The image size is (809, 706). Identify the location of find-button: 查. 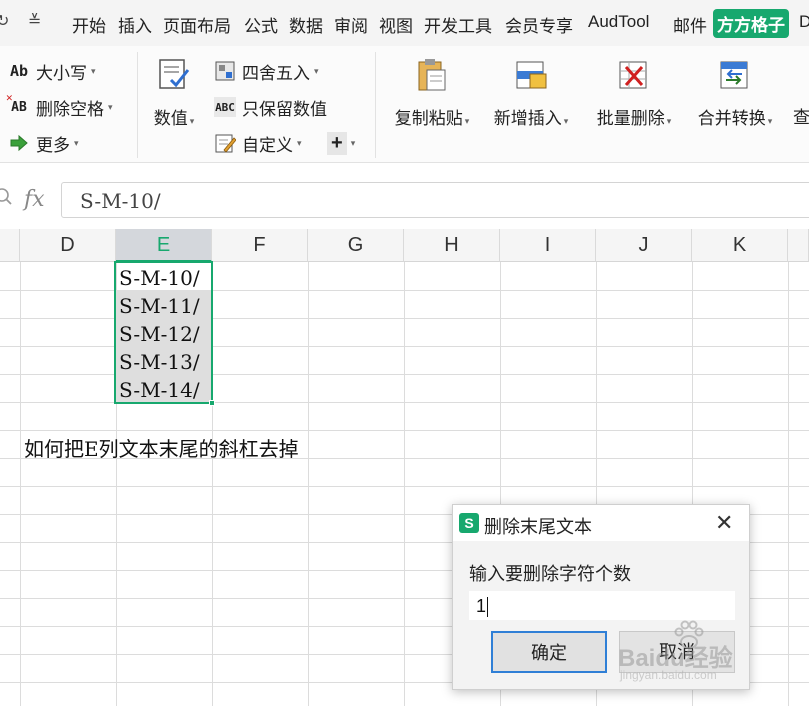
(801, 115).